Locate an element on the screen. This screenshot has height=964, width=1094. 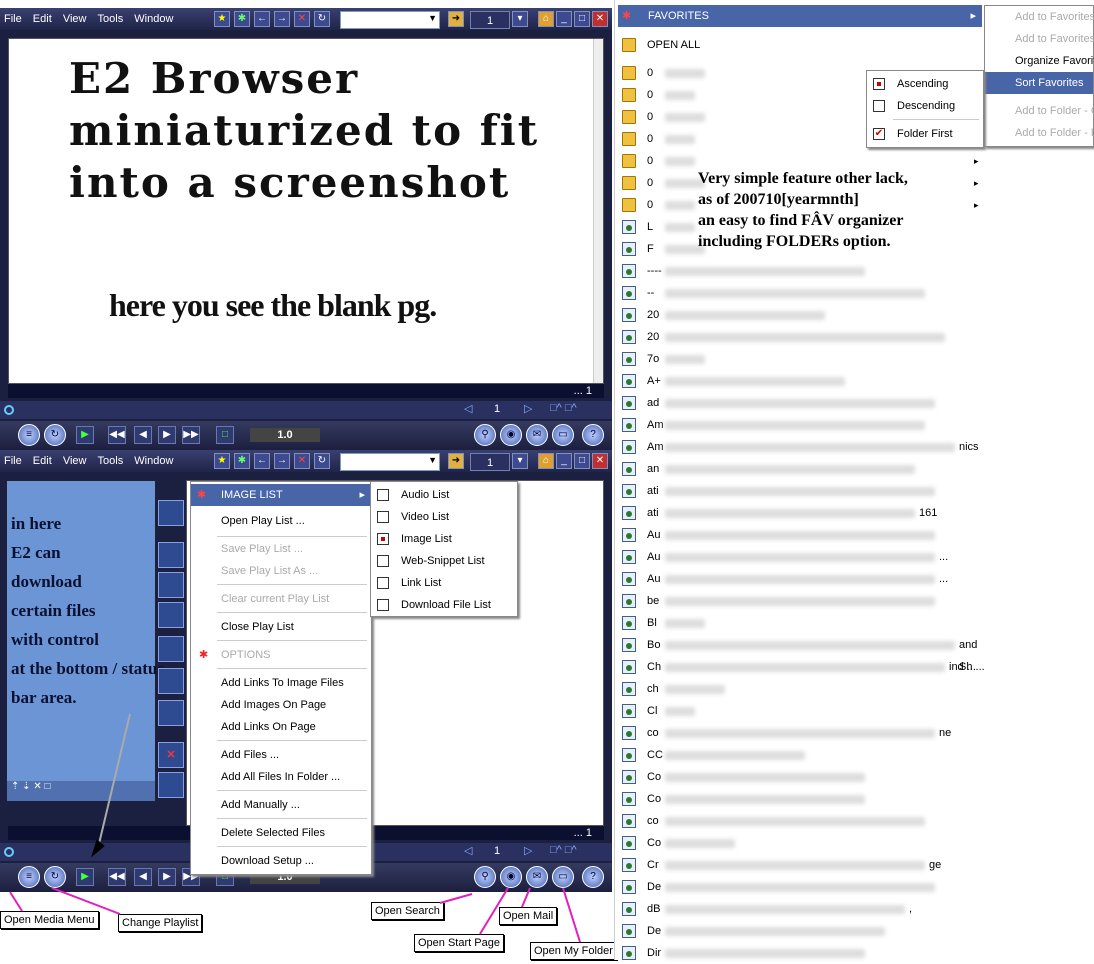
favorite-title: ad is located at coordinates (653, 403).